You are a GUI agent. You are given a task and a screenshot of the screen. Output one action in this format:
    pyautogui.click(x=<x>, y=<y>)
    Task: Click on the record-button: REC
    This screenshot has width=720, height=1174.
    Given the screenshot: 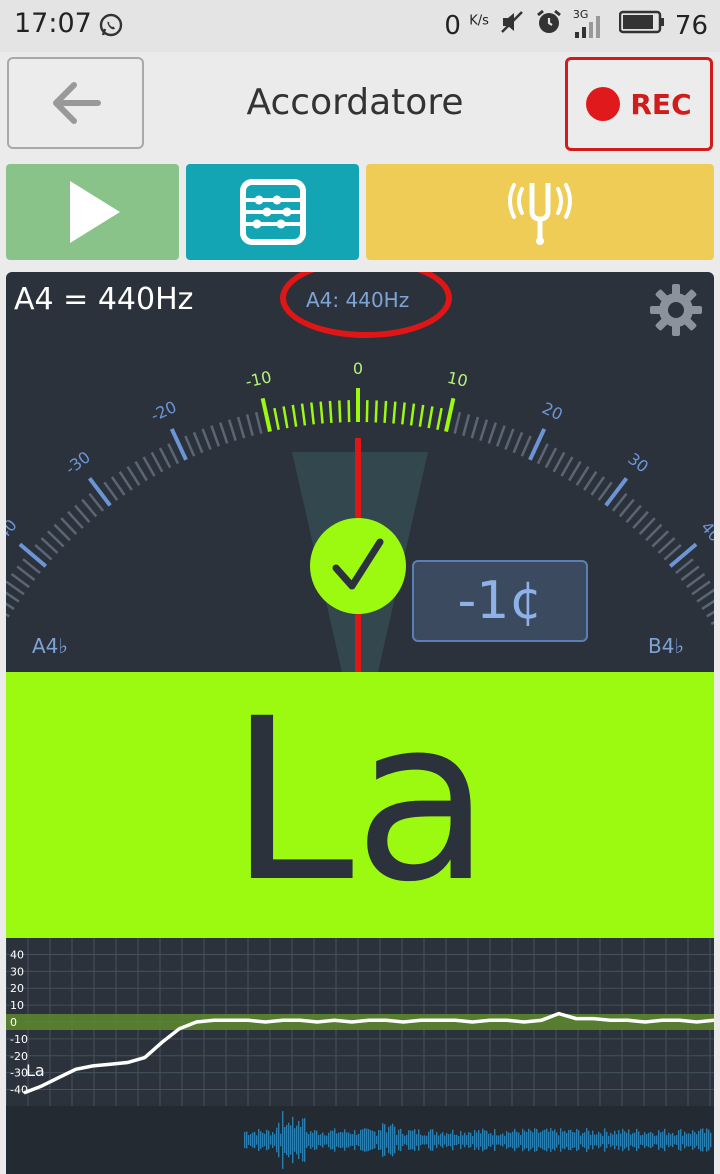 What is the action you would take?
    pyautogui.click(x=639, y=104)
    